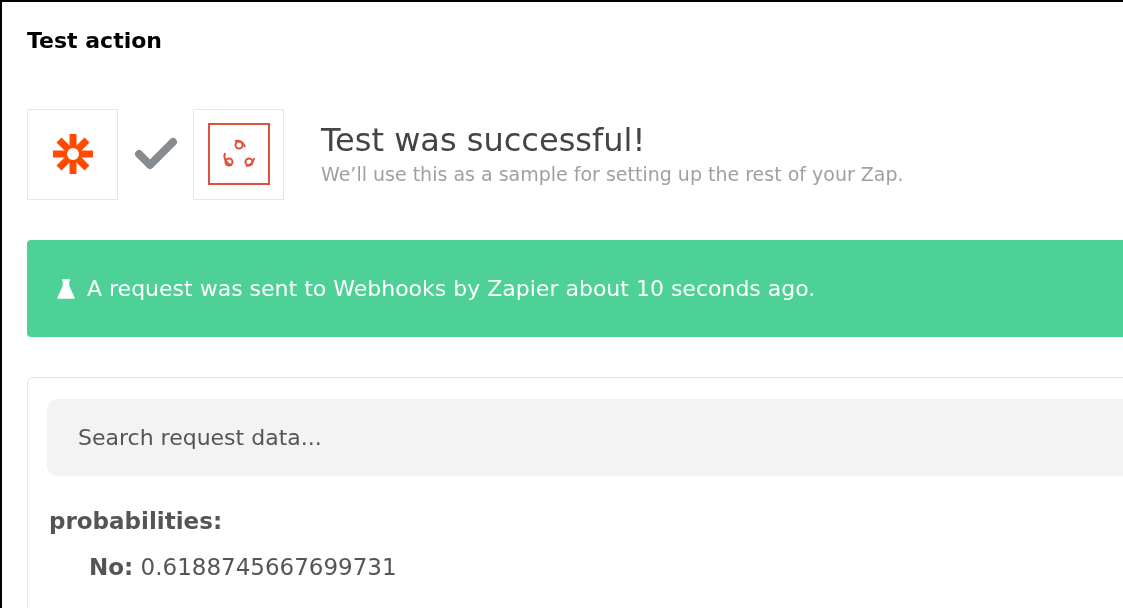 The width and height of the screenshot is (1123, 608). What do you see at coordinates (243, 567) in the screenshot?
I see `data-field: No: 0.6188745667699731` at bounding box center [243, 567].